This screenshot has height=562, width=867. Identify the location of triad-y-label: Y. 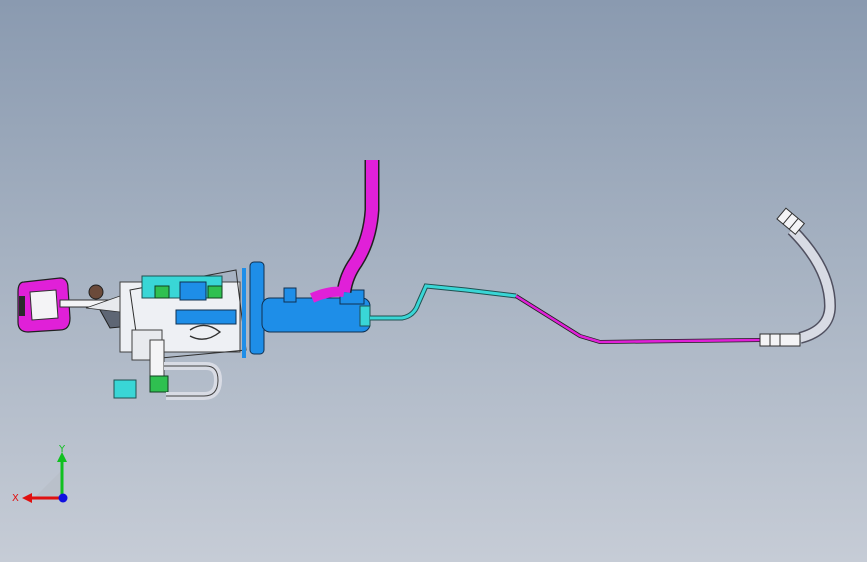
(62, 449).